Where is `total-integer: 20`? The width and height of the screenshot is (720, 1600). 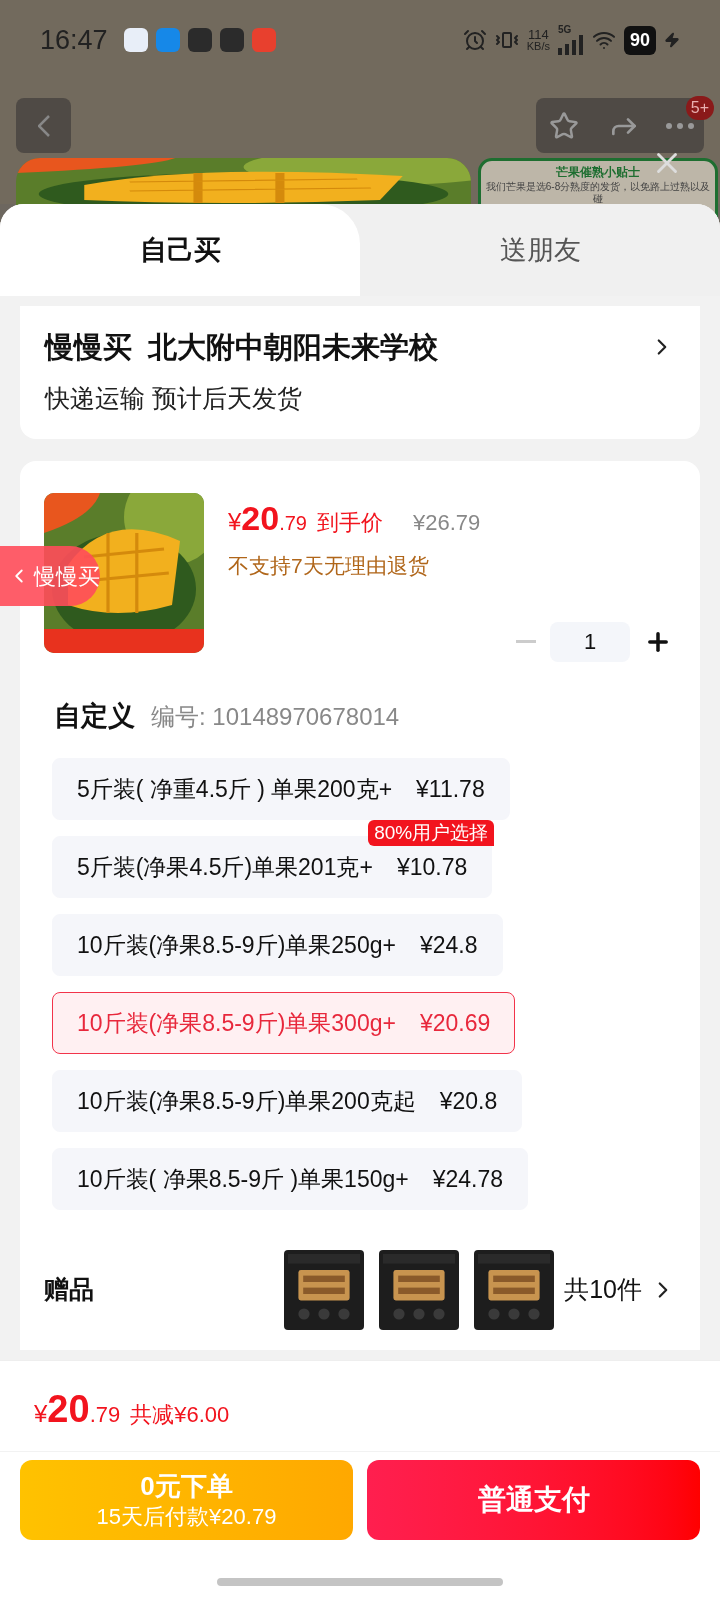 total-integer: 20 is located at coordinates (68, 1409).